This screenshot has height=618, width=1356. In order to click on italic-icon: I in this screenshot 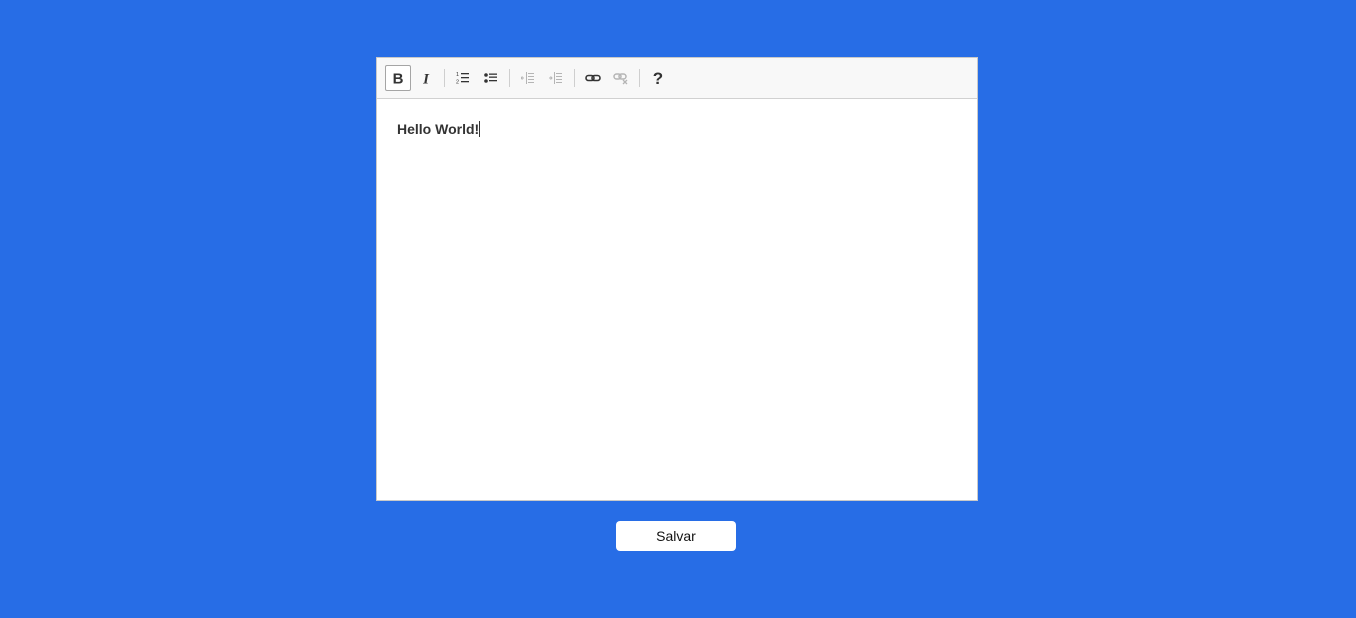, I will do `click(426, 79)`.